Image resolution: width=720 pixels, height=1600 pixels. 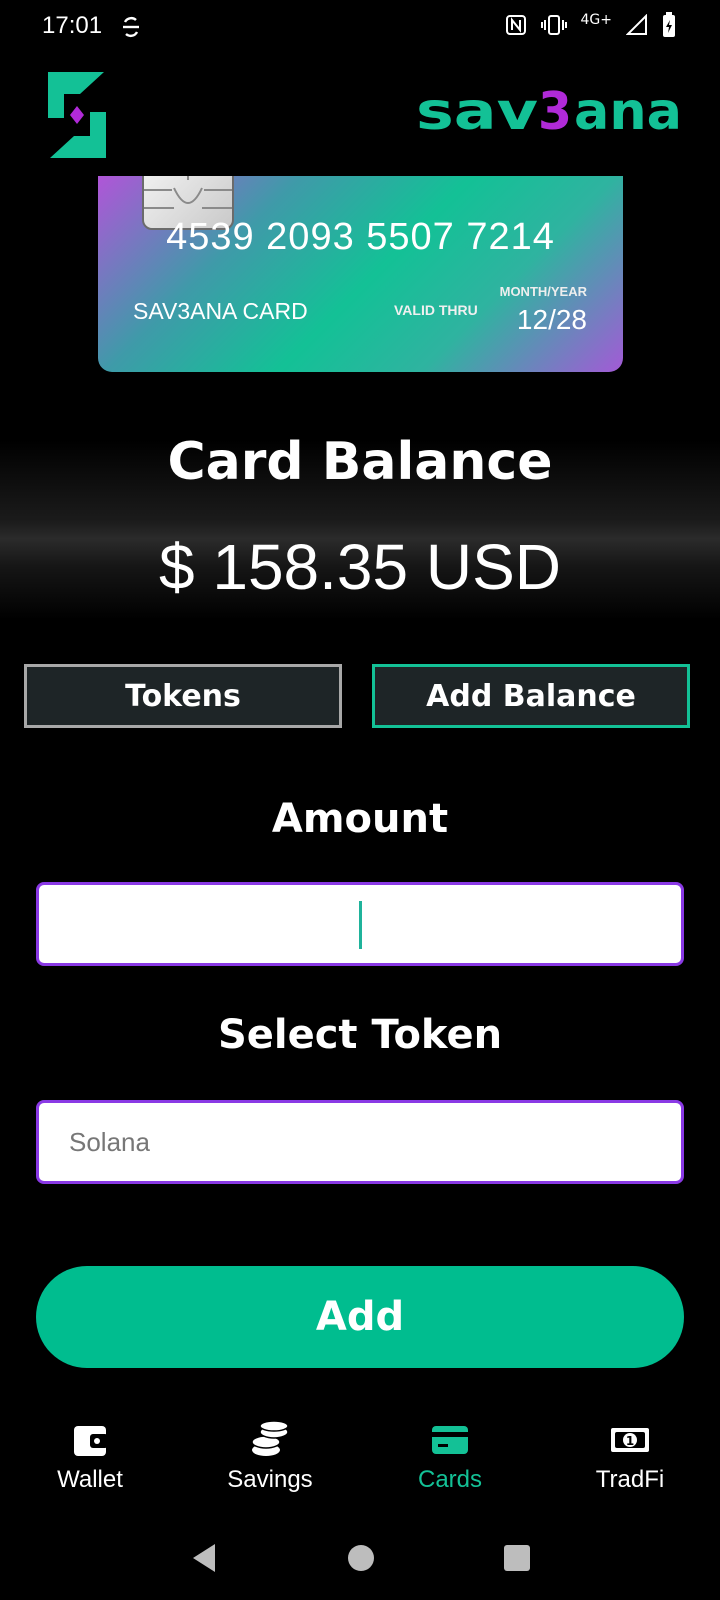 I want to click on back-icon, so click(x=204, y=1558).